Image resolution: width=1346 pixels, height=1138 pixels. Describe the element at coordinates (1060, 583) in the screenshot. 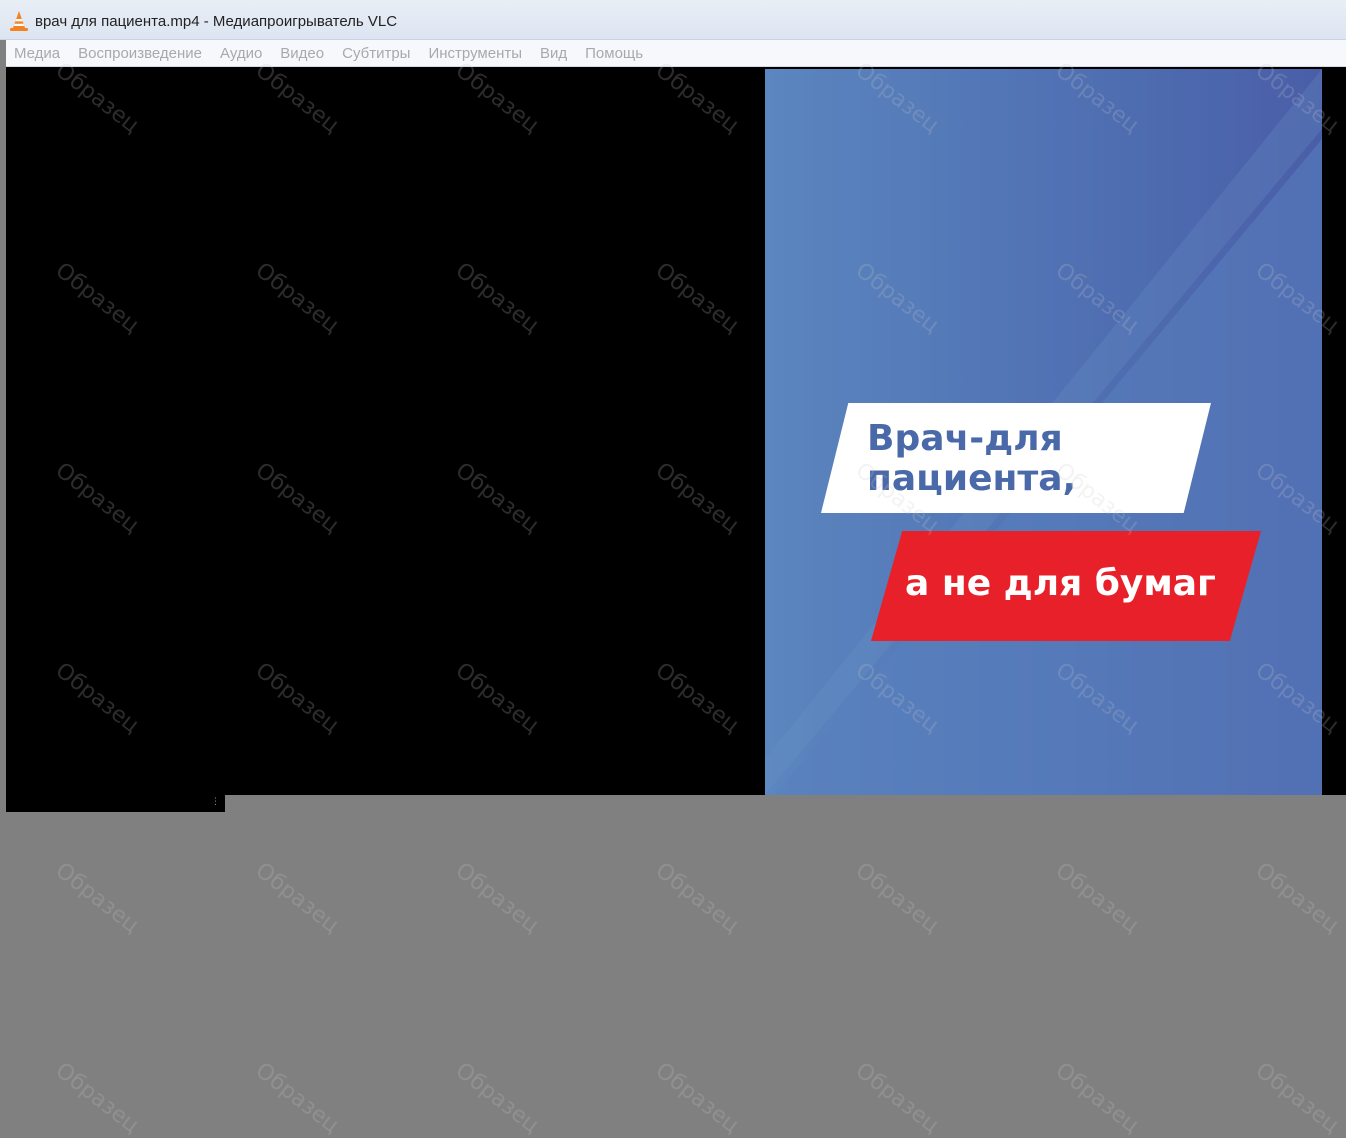

I see `subheadline-text: а не для бумаг` at that location.